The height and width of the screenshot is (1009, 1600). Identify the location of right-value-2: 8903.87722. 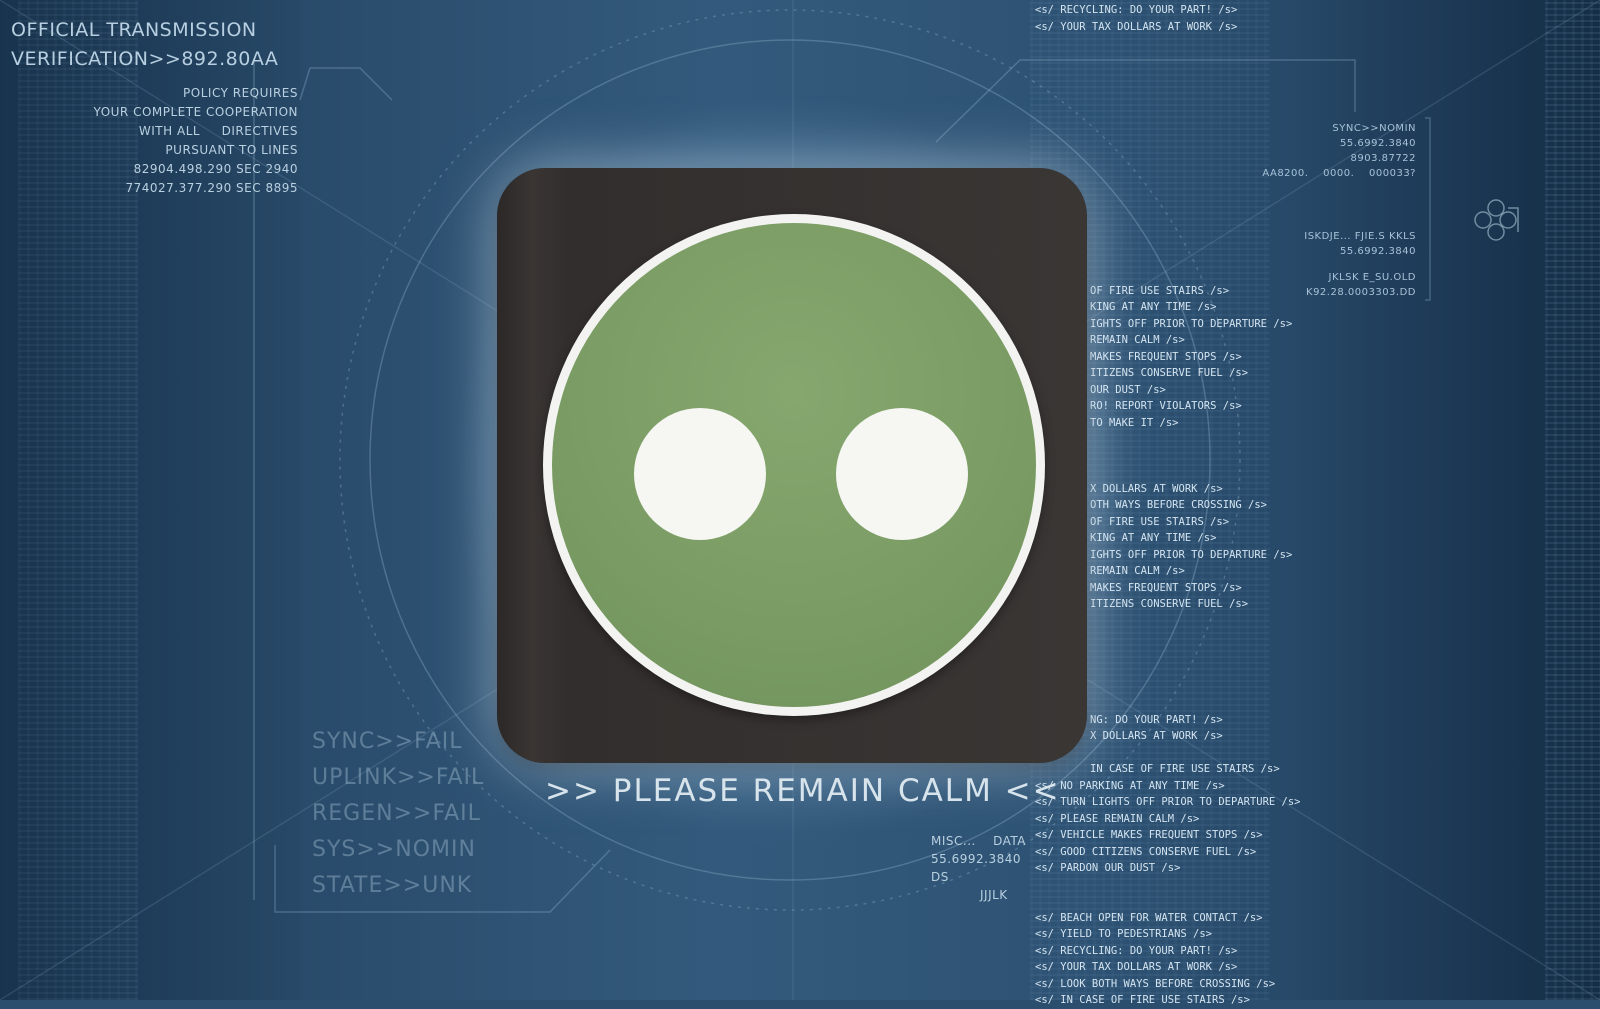
(1383, 158).